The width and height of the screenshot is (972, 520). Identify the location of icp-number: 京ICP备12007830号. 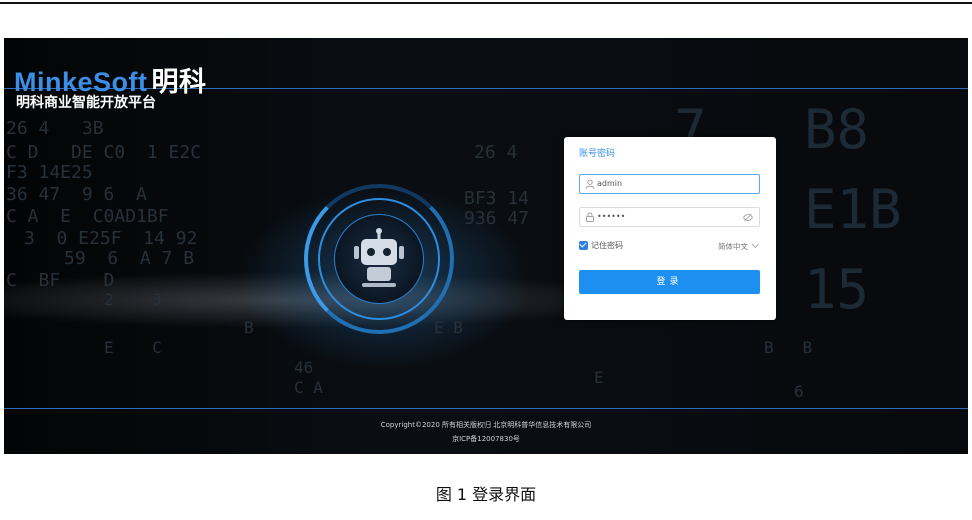
(486, 439).